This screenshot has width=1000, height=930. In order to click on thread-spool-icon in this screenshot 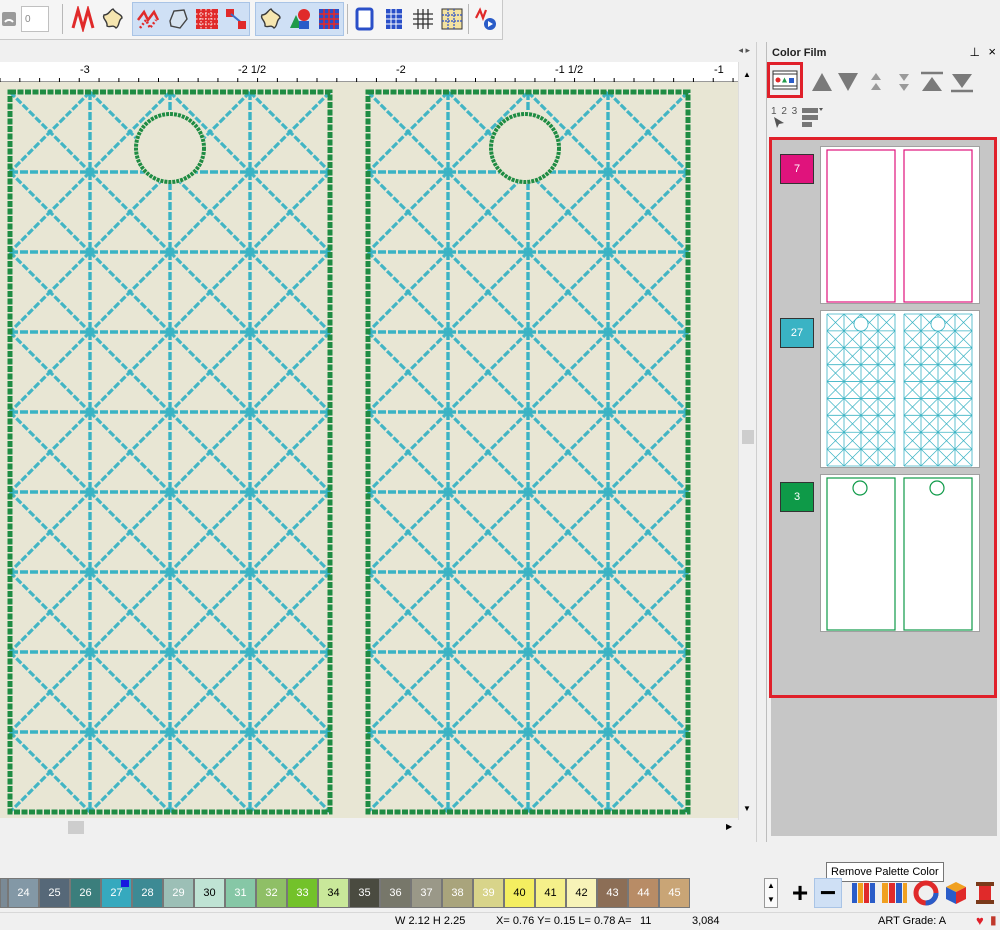, I will do `click(986, 893)`.